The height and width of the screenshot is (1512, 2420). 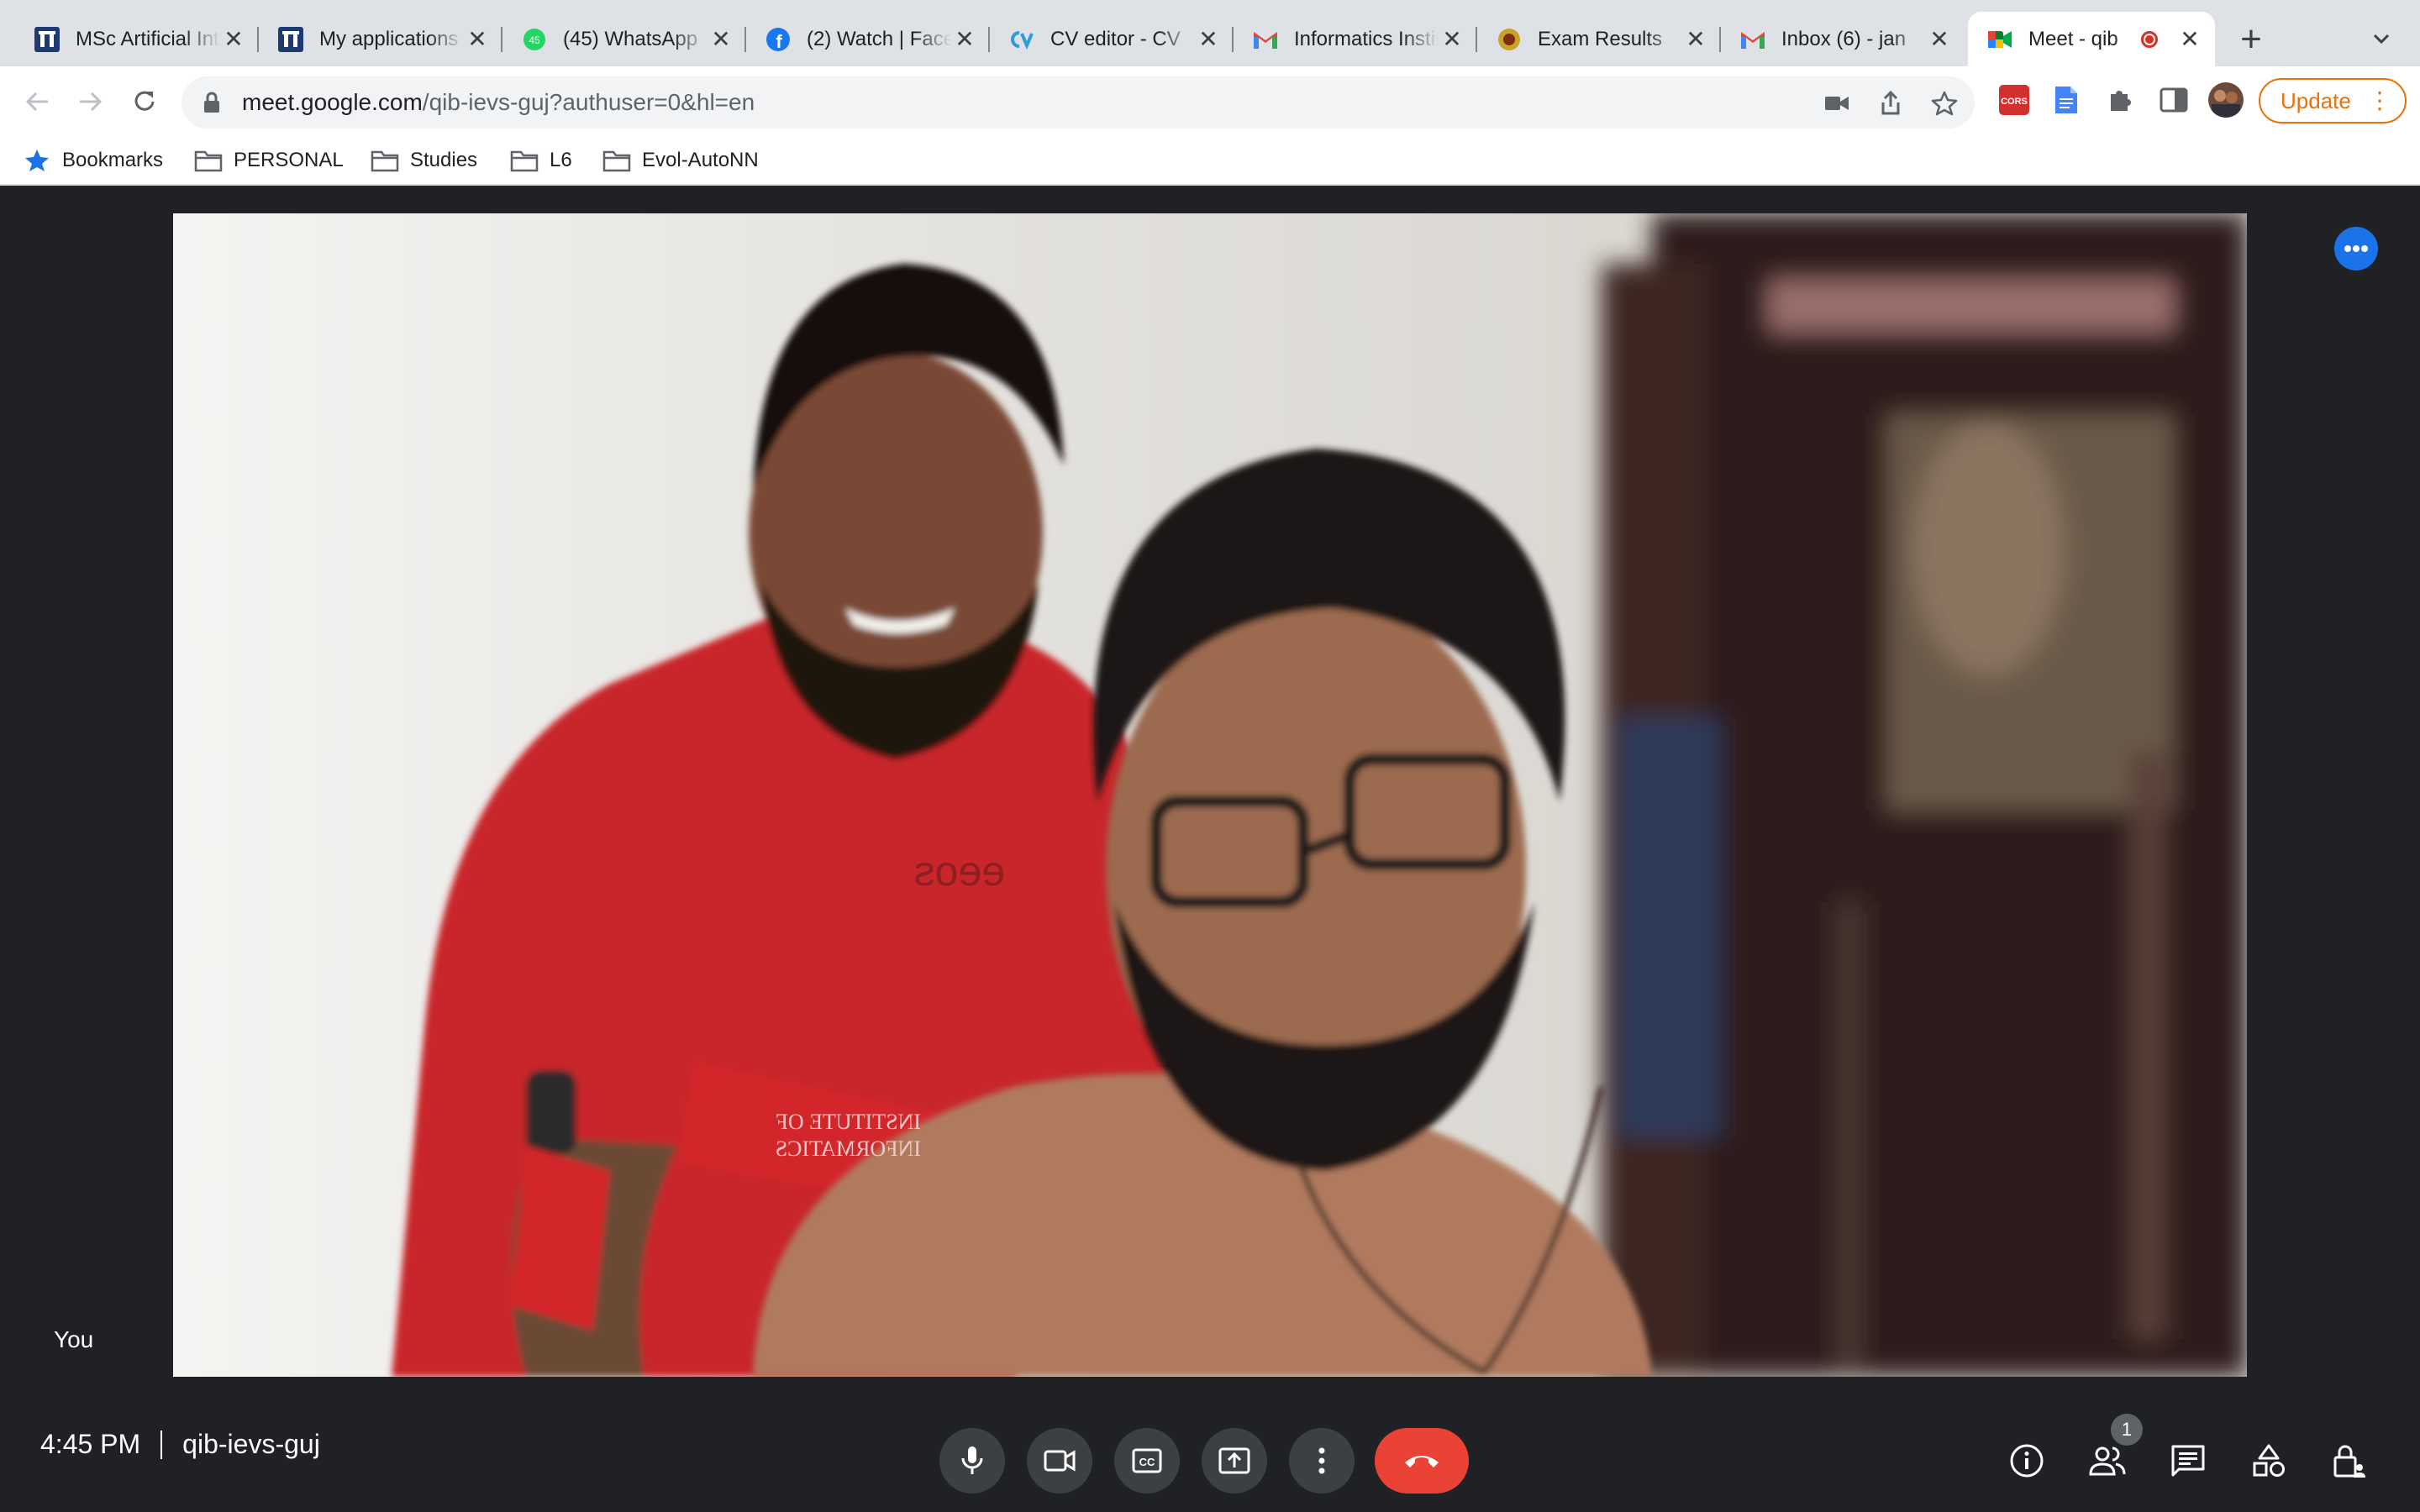 I want to click on bookmark-folder-personal: PERSONAL, so click(x=268, y=160).